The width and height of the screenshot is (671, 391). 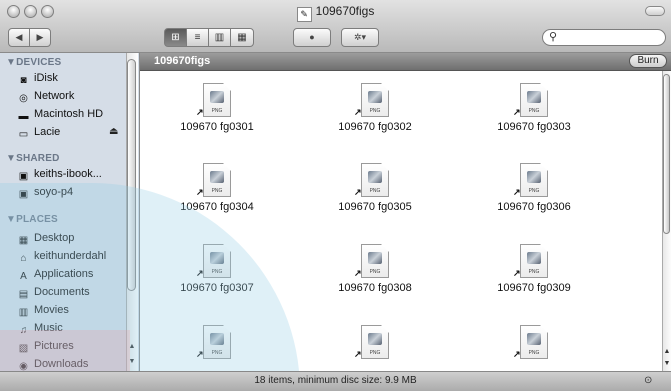 What do you see at coordinates (60, 114) in the screenshot?
I see `sidebar-item-macintosh-hd: ▬ Macintosh HD` at bounding box center [60, 114].